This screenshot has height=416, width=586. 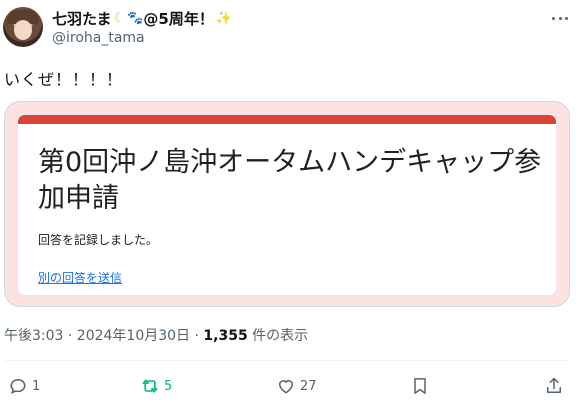 I want to click on more-options-icon, so click(x=560, y=18).